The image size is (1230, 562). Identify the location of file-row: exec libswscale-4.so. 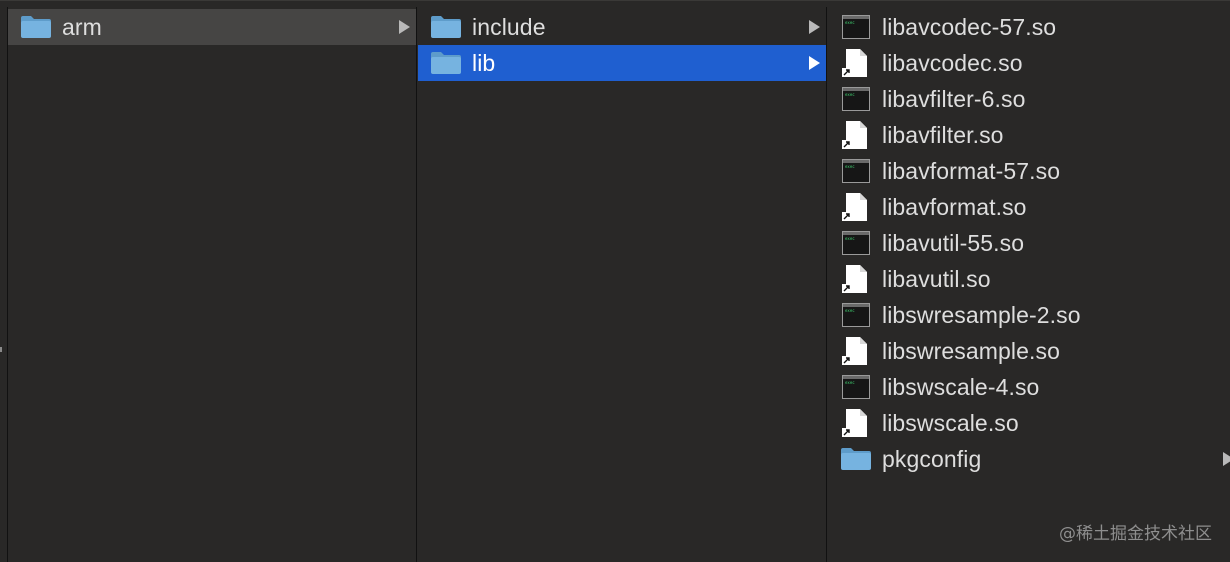
(1029, 387).